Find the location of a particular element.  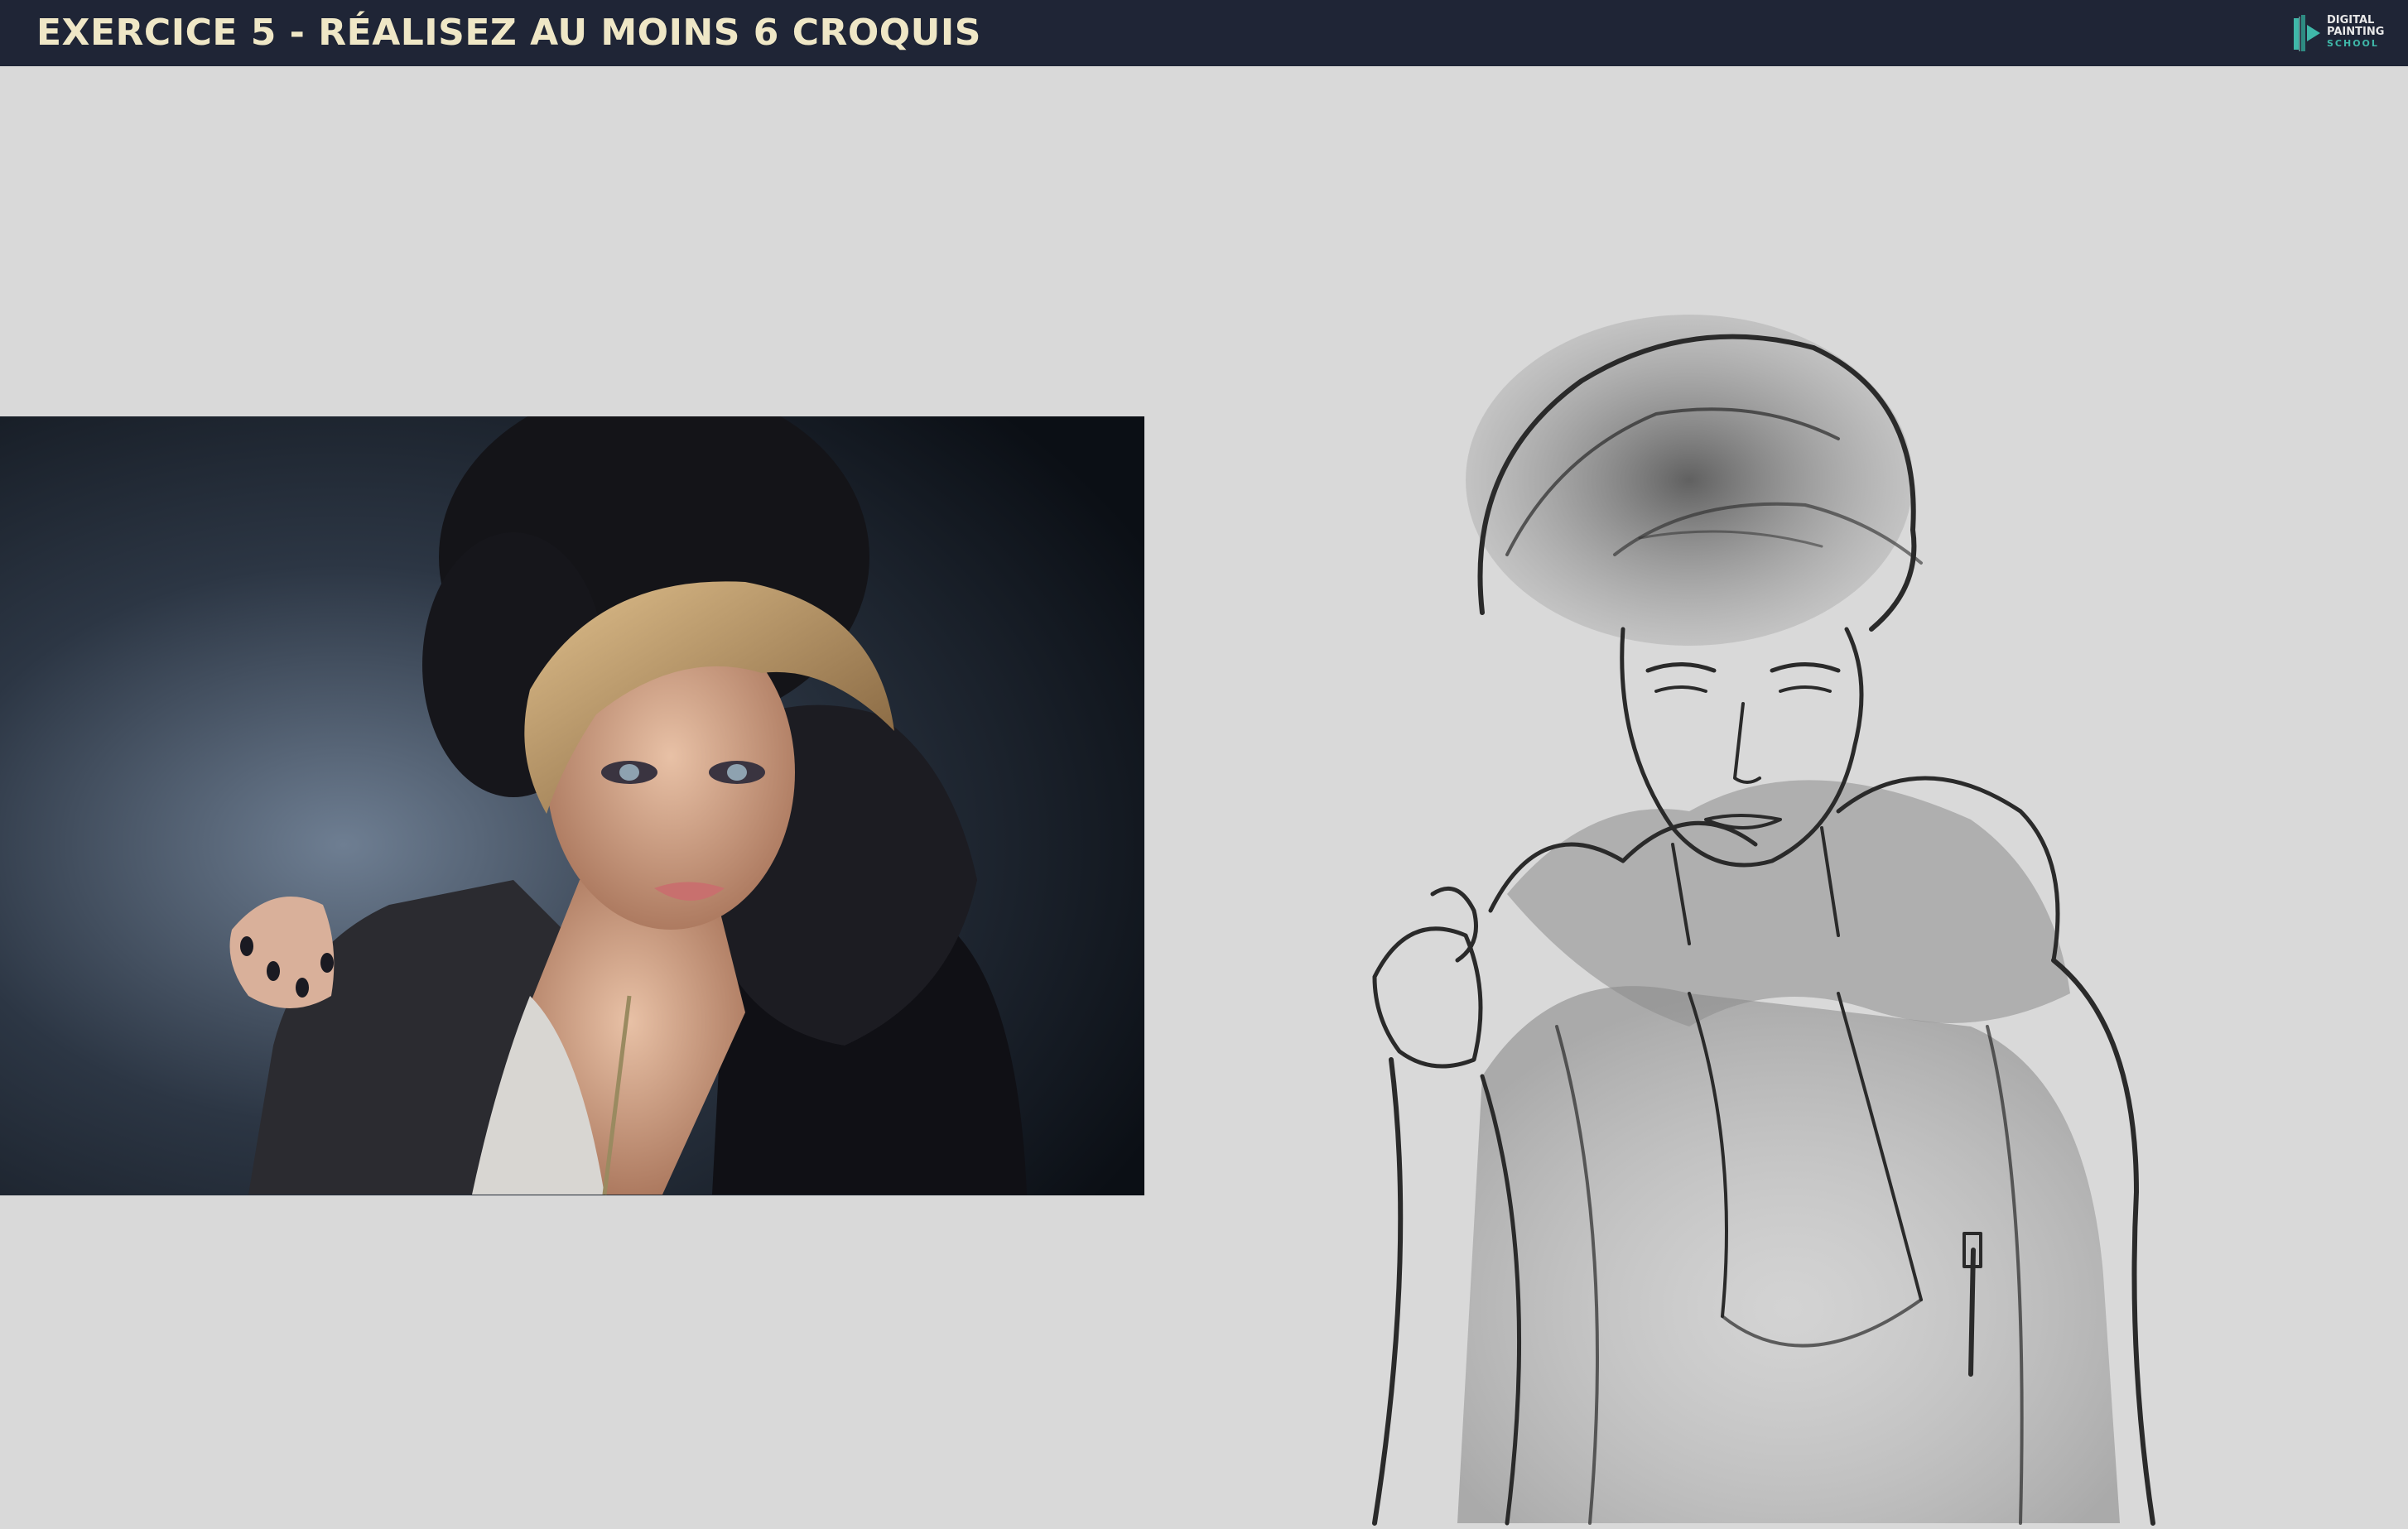

logo-word-1: DIGITAL is located at coordinates (2351, 20).